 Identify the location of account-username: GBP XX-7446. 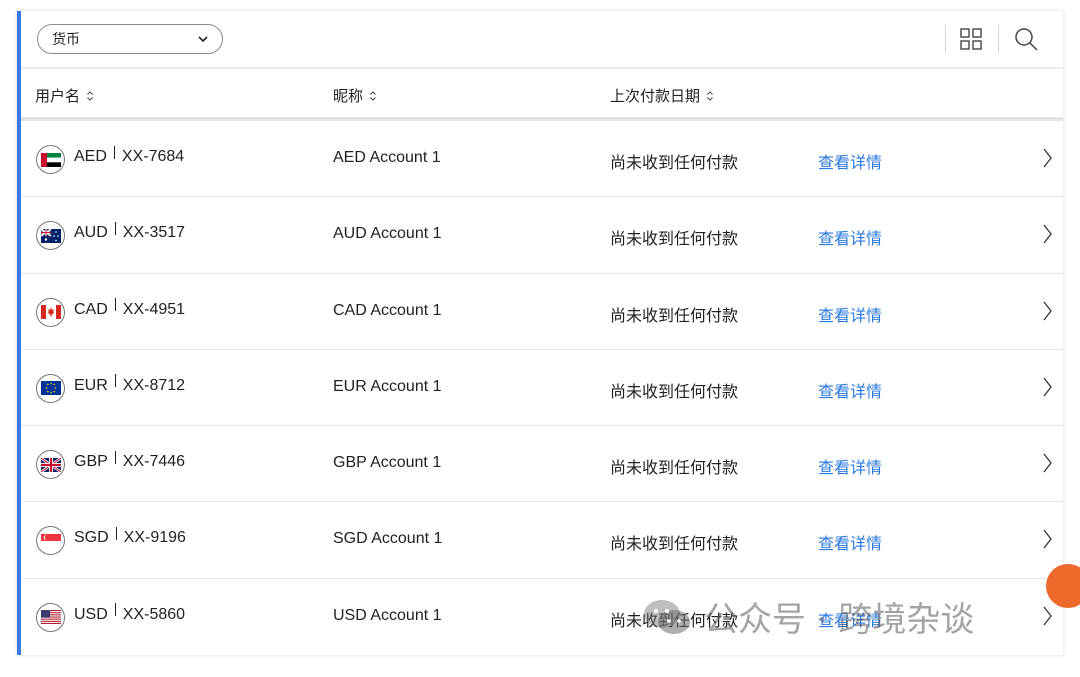
(130, 460).